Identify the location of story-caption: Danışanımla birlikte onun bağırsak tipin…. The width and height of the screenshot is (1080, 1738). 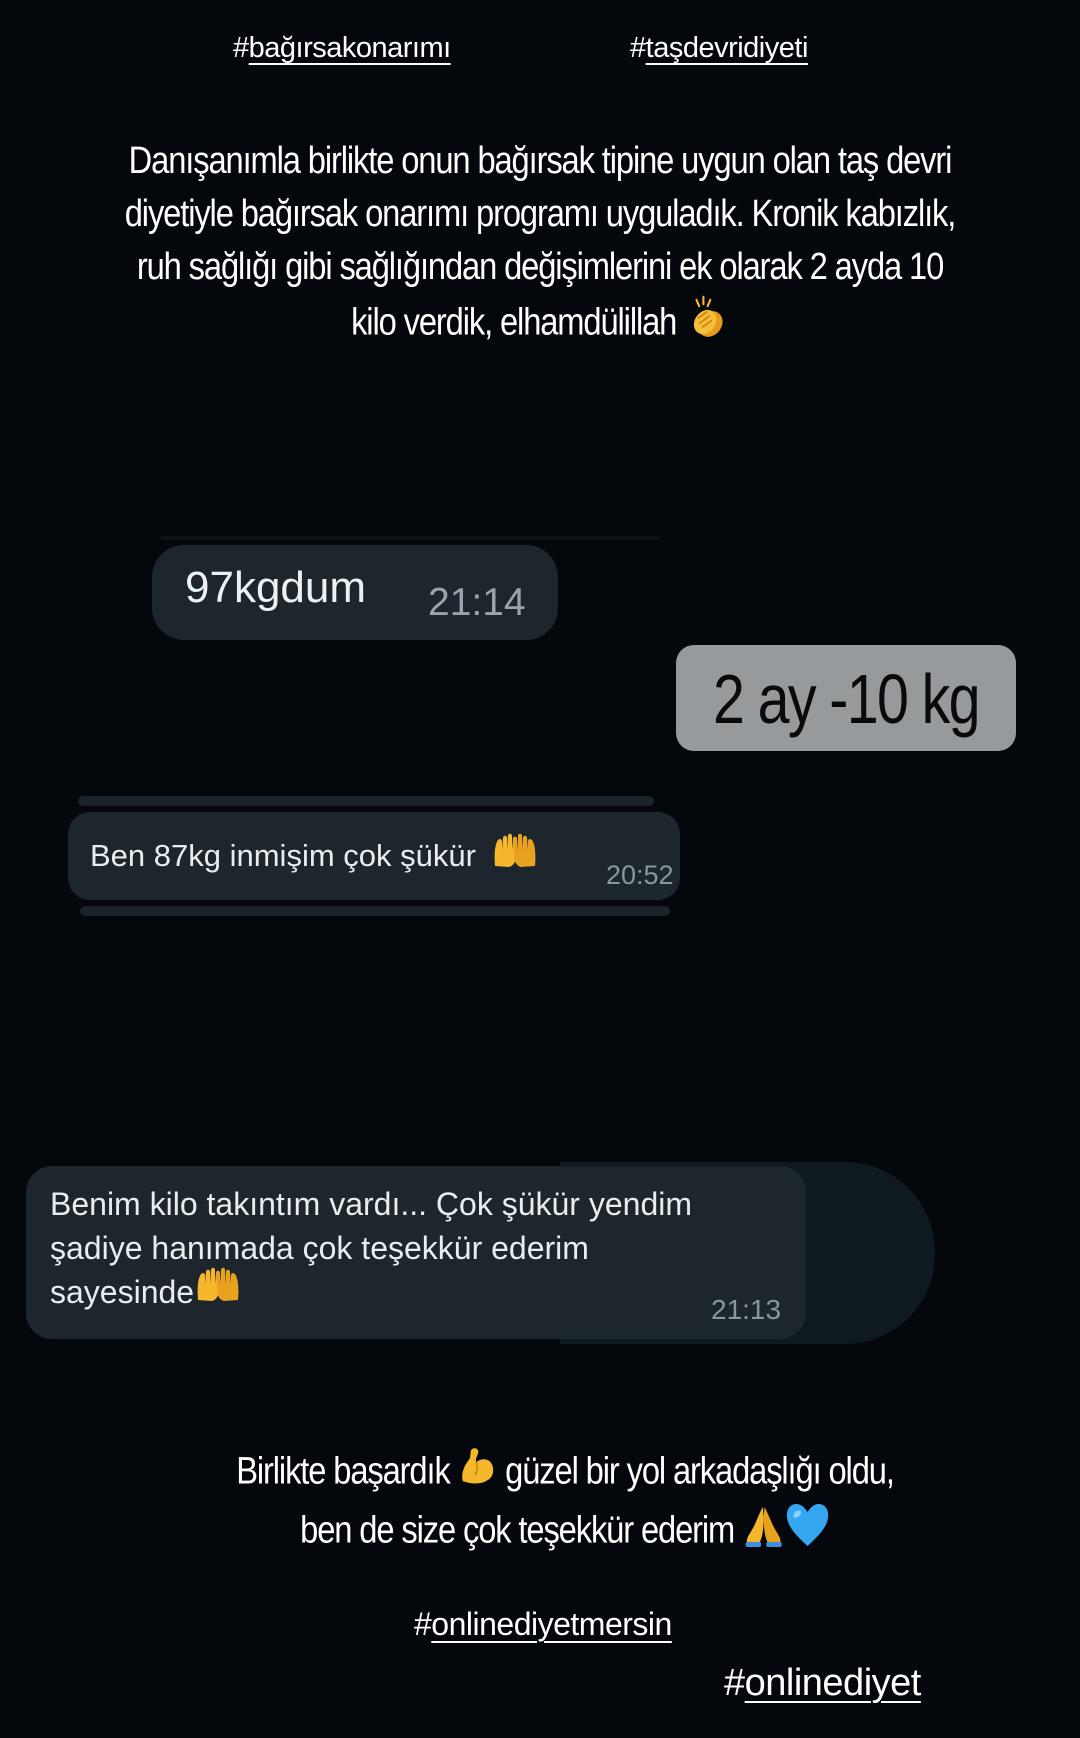
(540, 245).